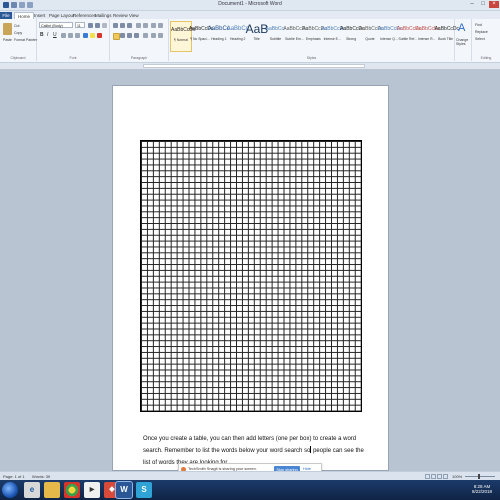 The width and height of the screenshot is (500, 500). What do you see at coordinates (481, 32) in the screenshot?
I see `replace-button: Replace` at bounding box center [481, 32].